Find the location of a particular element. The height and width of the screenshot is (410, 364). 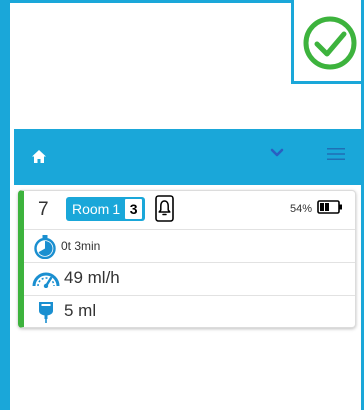

phone-bell-icon is located at coordinates (164, 208).